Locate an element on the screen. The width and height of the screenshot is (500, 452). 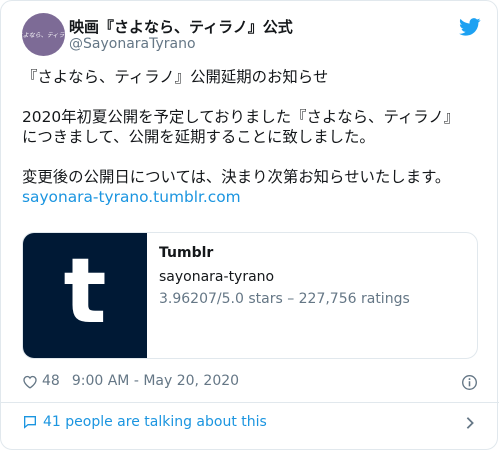
like-count: 48 is located at coordinates (51, 381).